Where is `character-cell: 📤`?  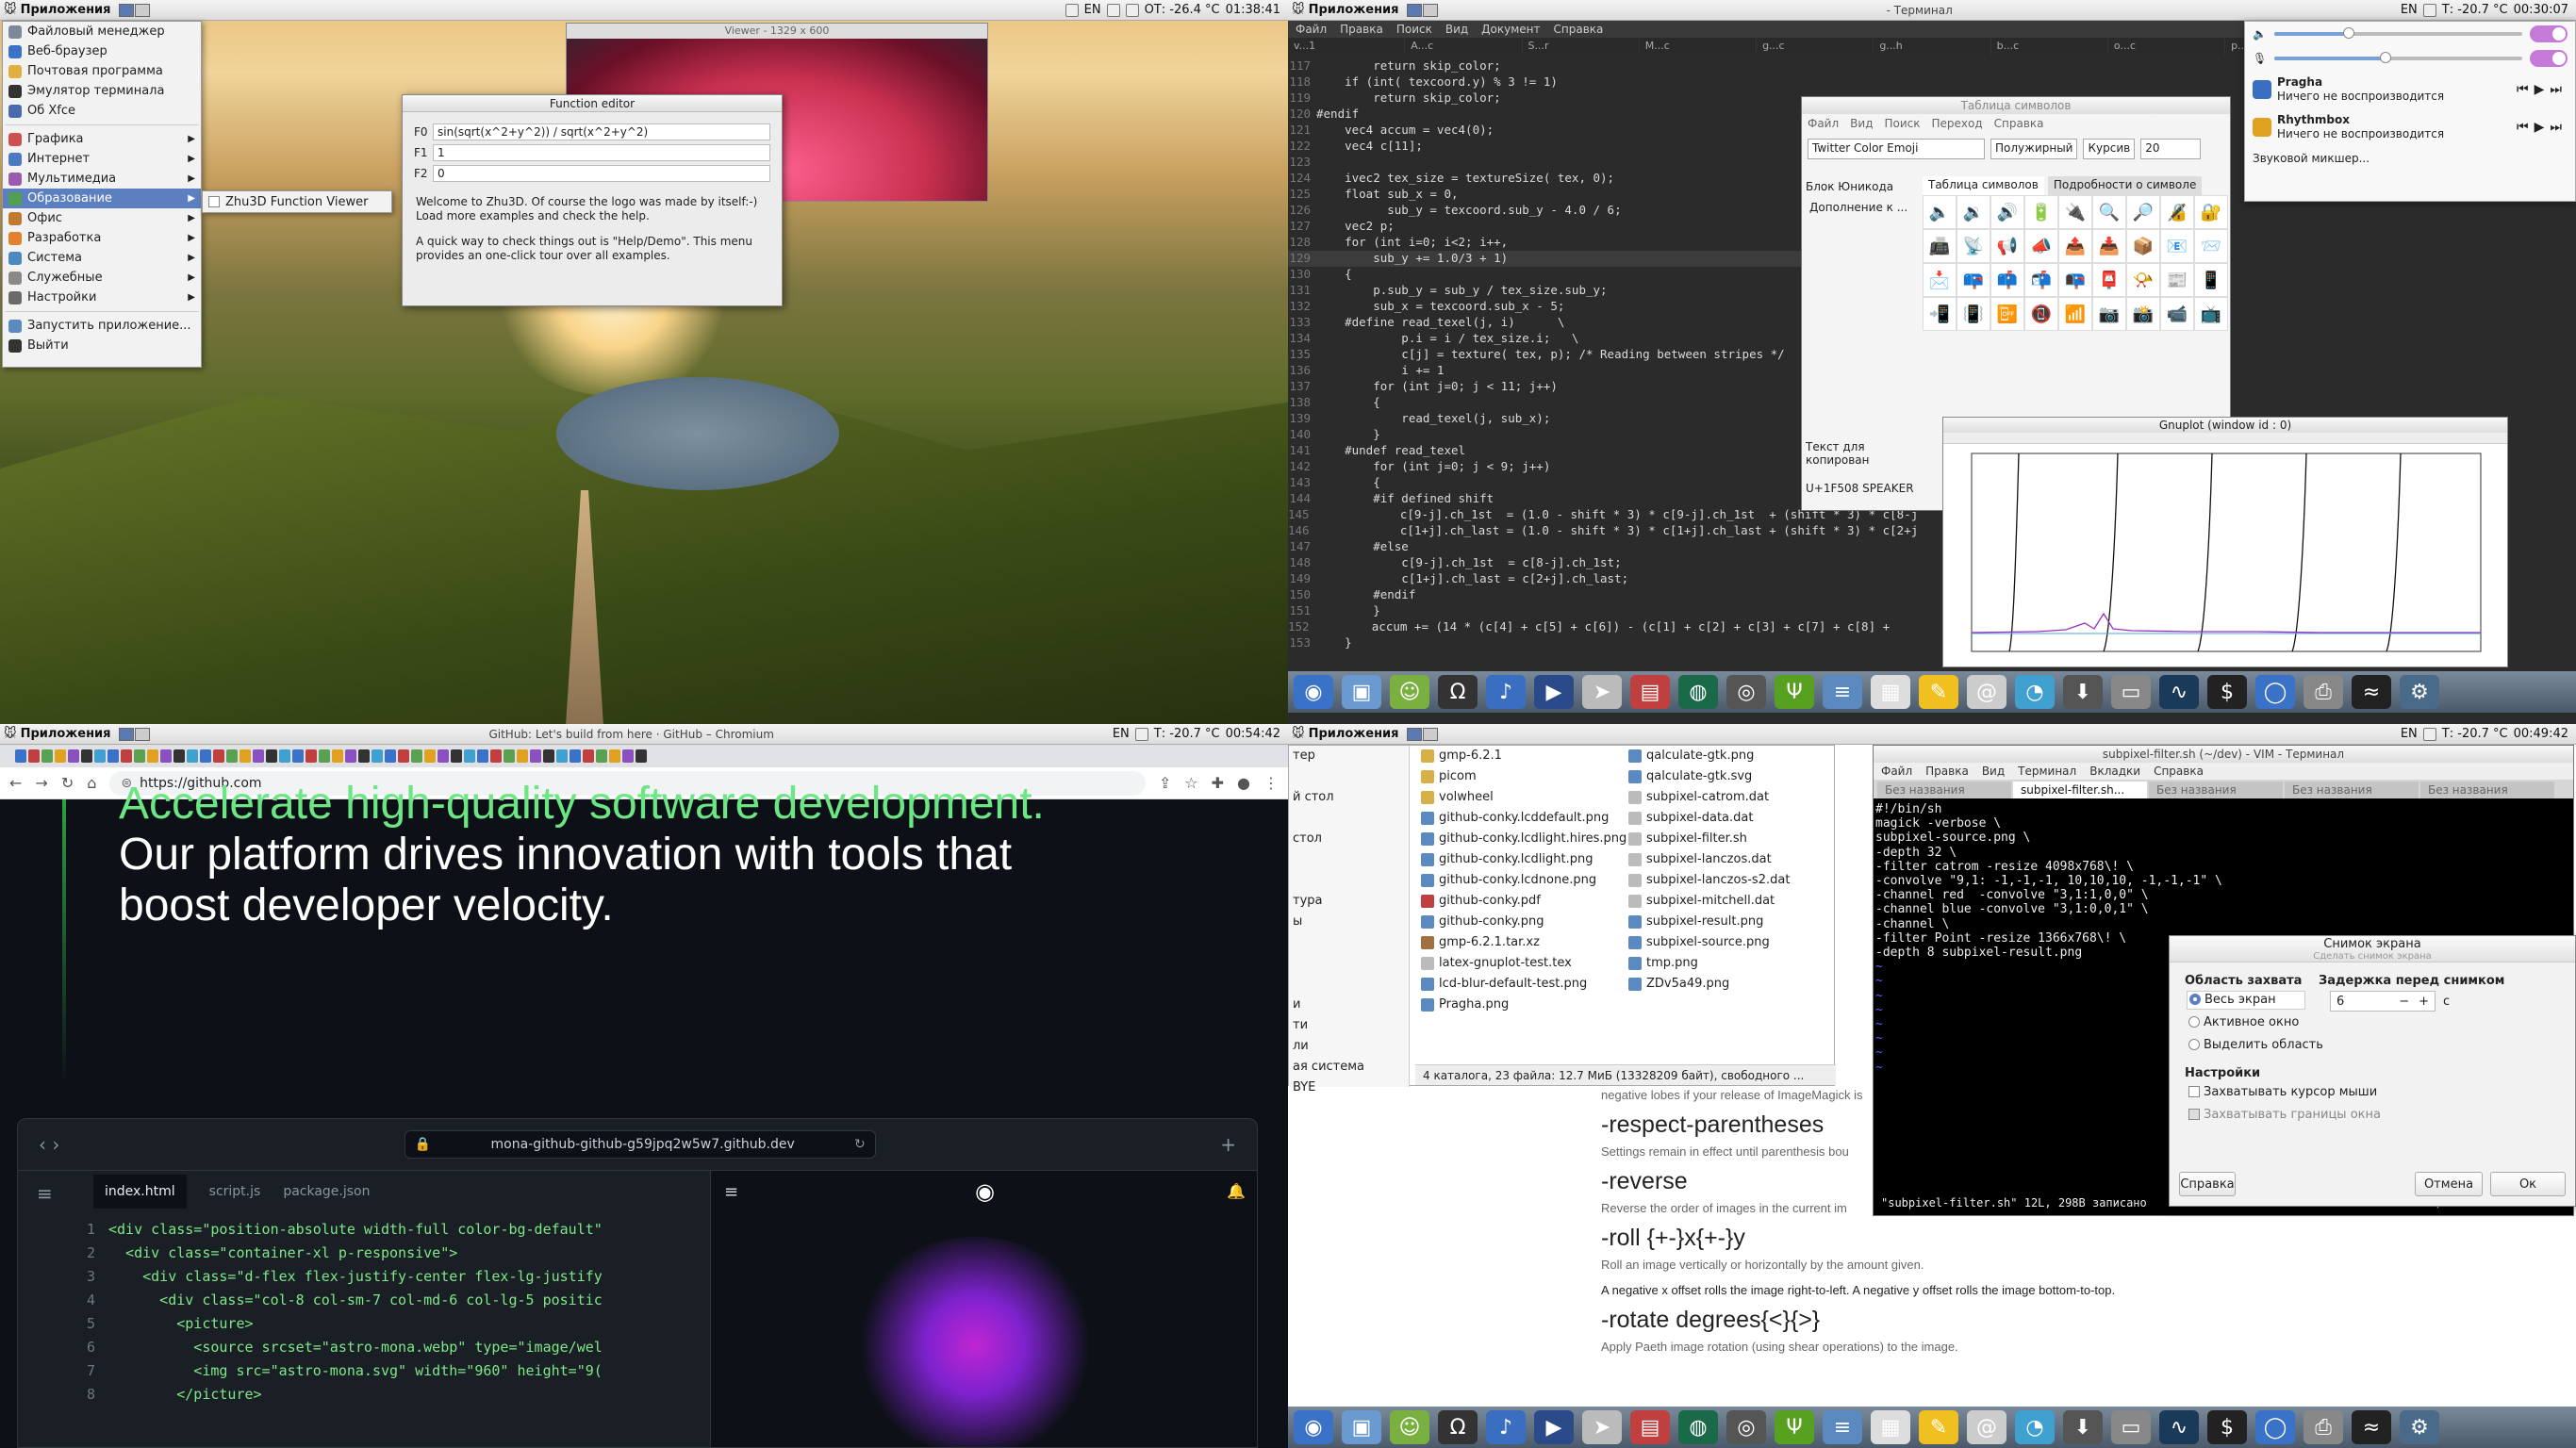 character-cell: 📤 is located at coordinates (2075, 246).